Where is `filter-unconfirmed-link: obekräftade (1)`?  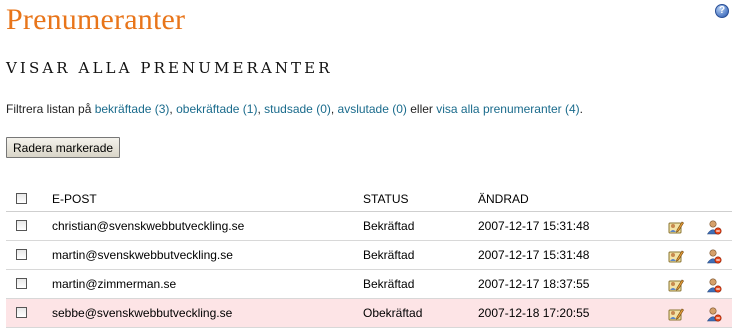
filter-unconfirmed-link: obekräftade (1) is located at coordinates (216, 109).